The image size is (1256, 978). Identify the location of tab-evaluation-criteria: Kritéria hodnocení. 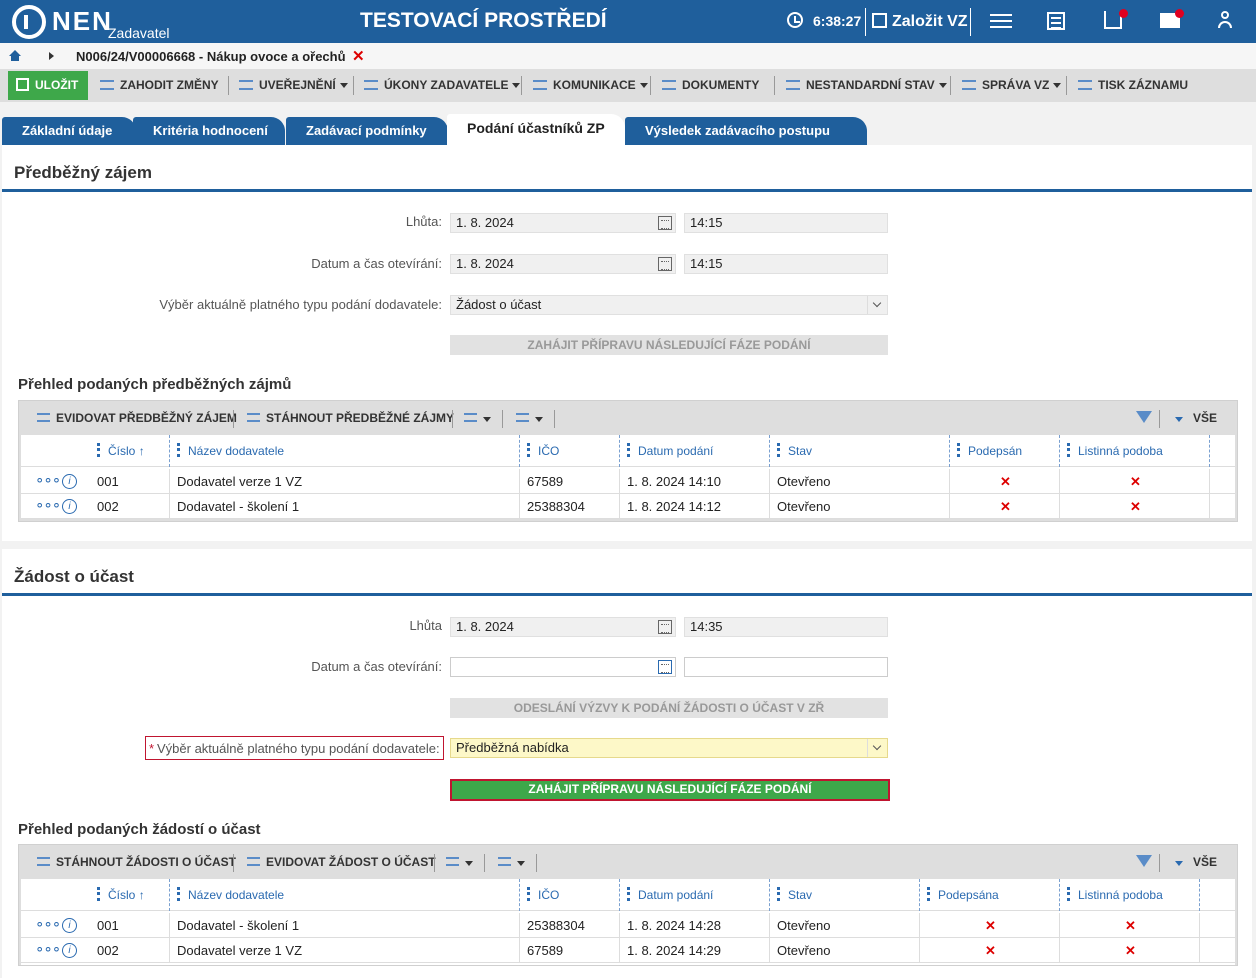
(209, 131).